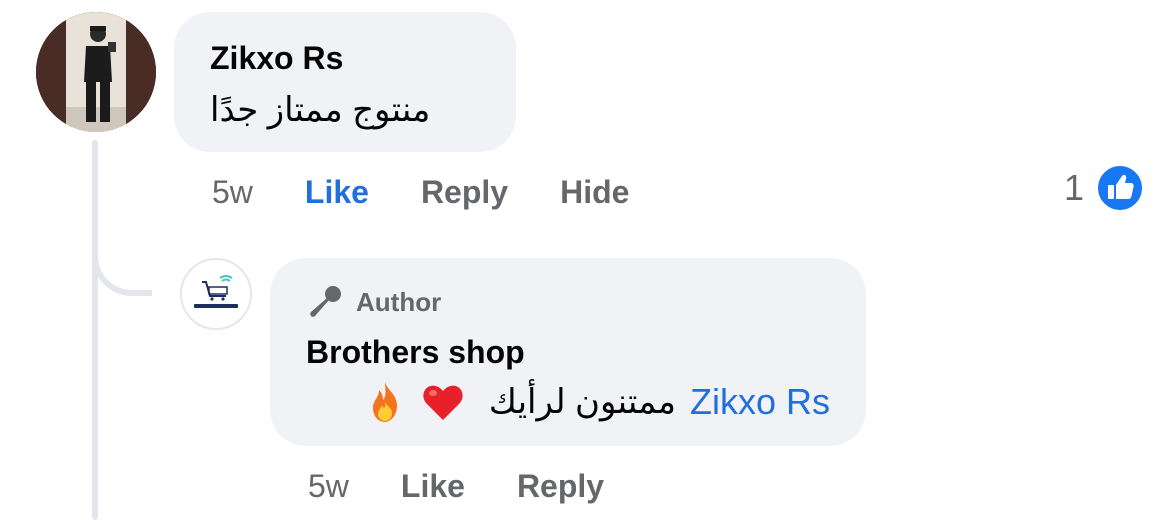 The image size is (1170, 520). I want to click on reply-connector, so click(122, 248).